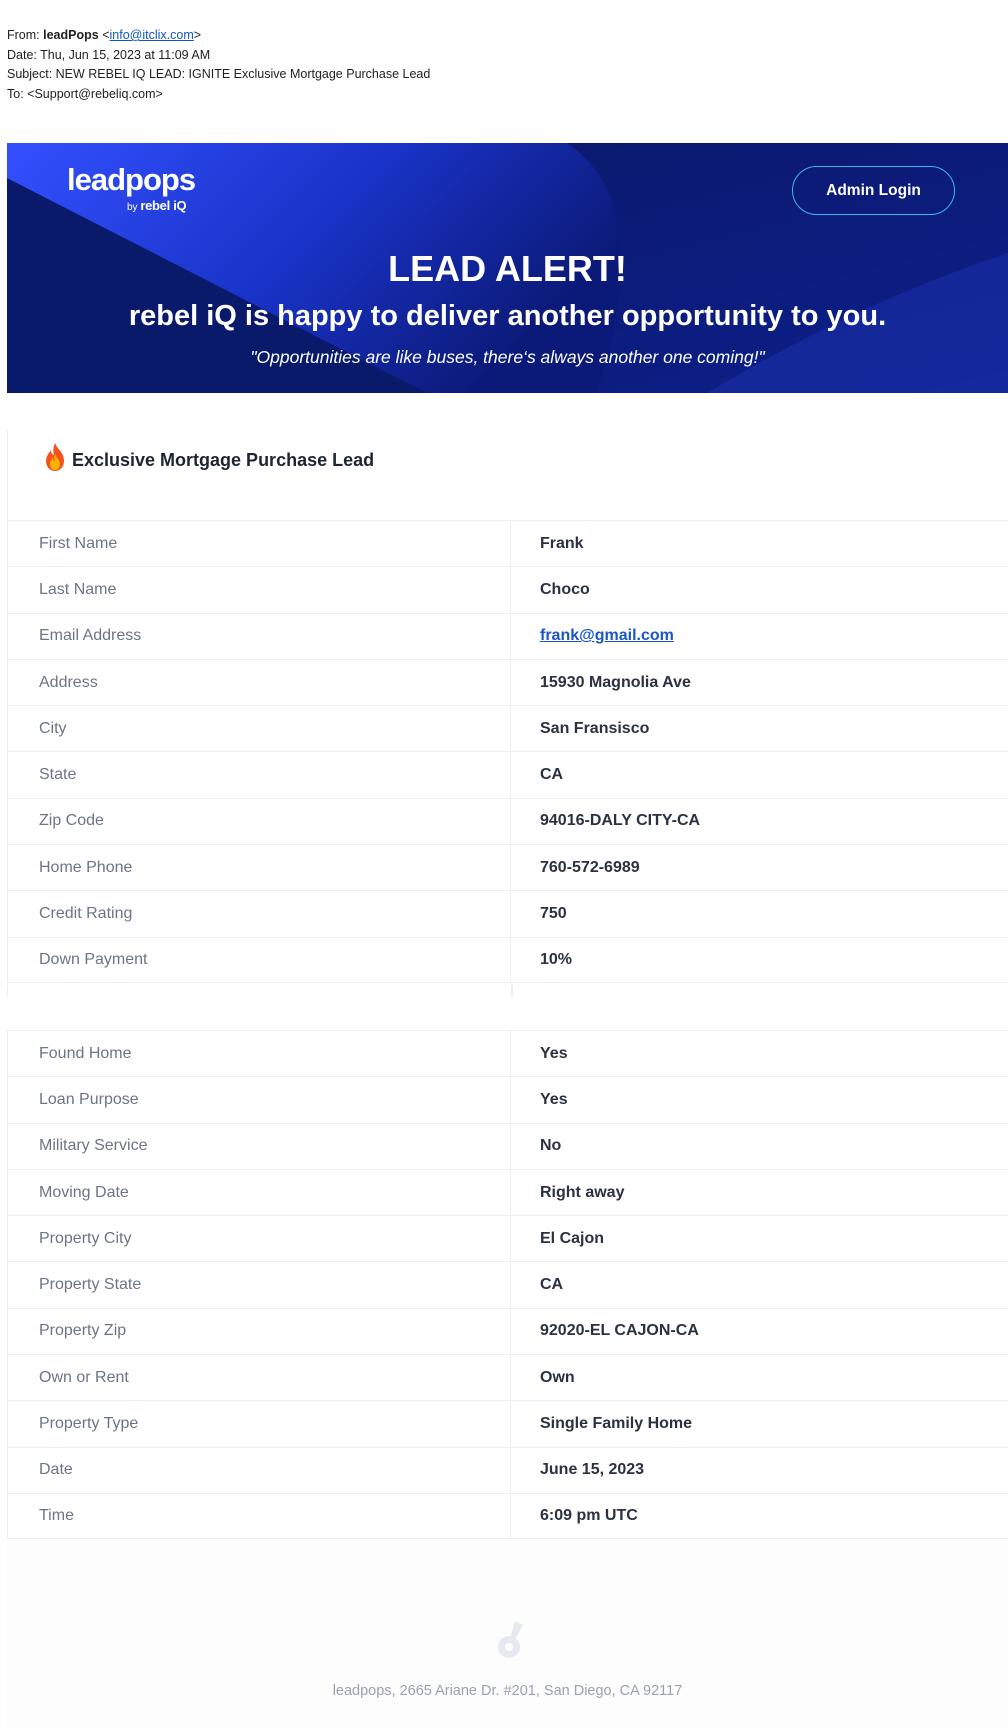 The width and height of the screenshot is (1008, 1728). Describe the element at coordinates (23, 35) in the screenshot. I see `from-label: From:` at that location.